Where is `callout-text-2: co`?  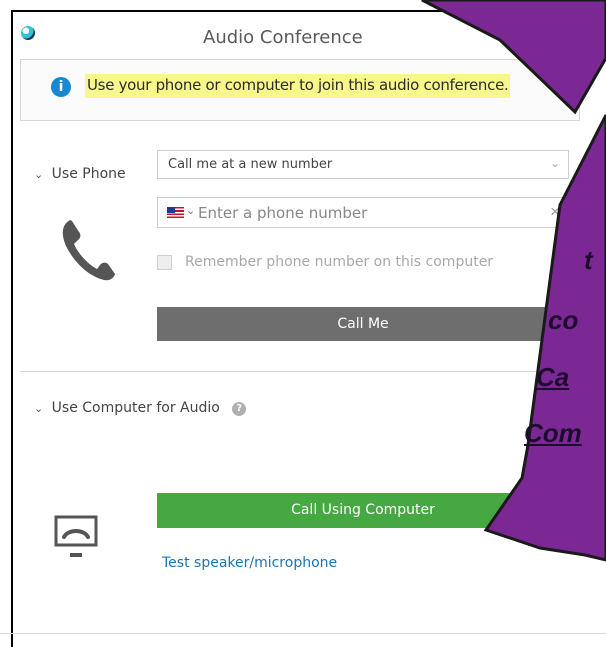
callout-text-2: co is located at coordinates (563, 320).